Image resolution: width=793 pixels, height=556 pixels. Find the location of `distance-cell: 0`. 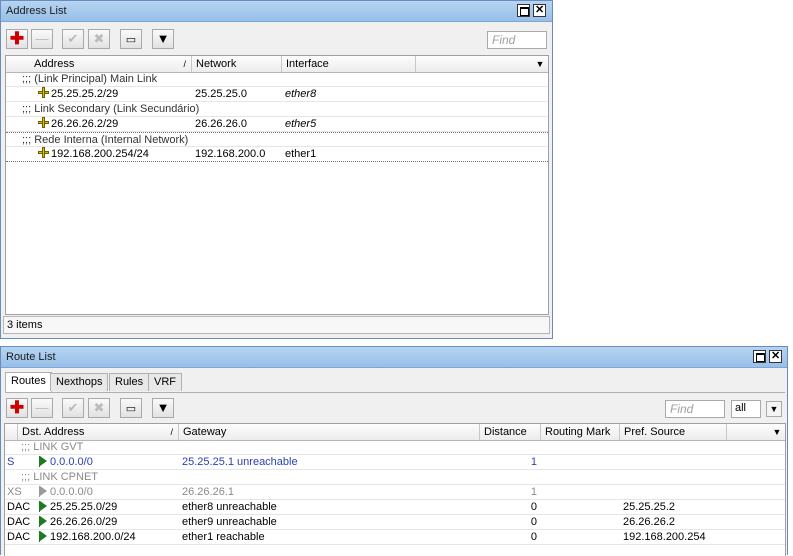

distance-cell: 0 is located at coordinates (533, 522).